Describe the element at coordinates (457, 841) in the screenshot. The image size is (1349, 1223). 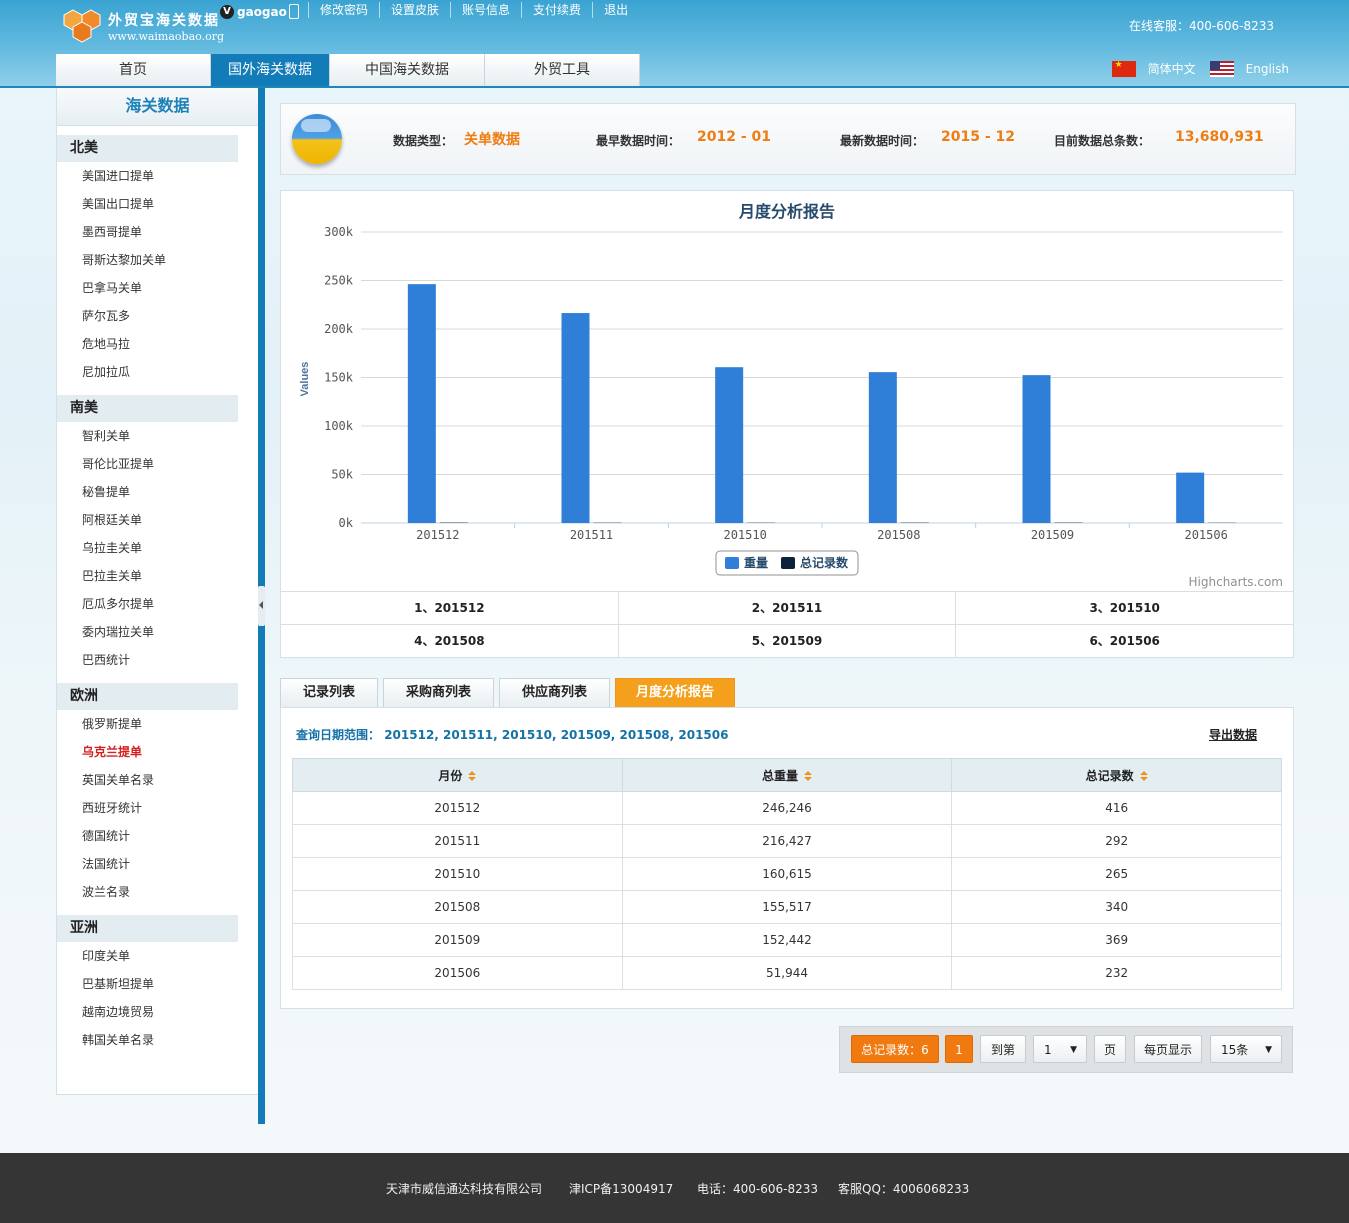
I see `table-cell: 201511` at that location.